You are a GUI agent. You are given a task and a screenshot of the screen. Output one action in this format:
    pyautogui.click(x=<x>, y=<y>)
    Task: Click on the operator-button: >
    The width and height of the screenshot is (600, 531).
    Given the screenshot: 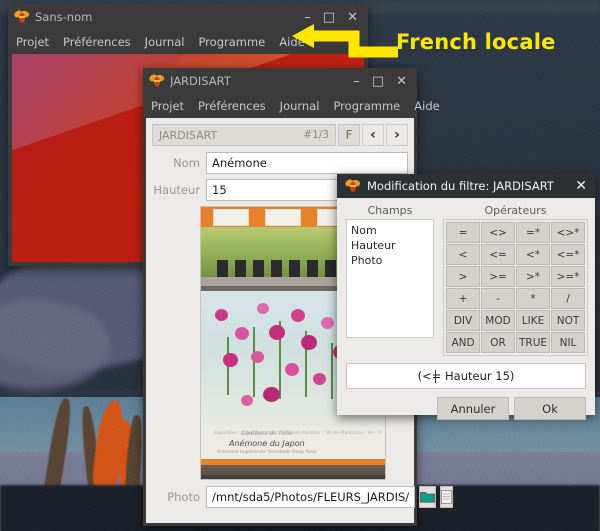 What is the action you would take?
    pyautogui.click(x=463, y=276)
    